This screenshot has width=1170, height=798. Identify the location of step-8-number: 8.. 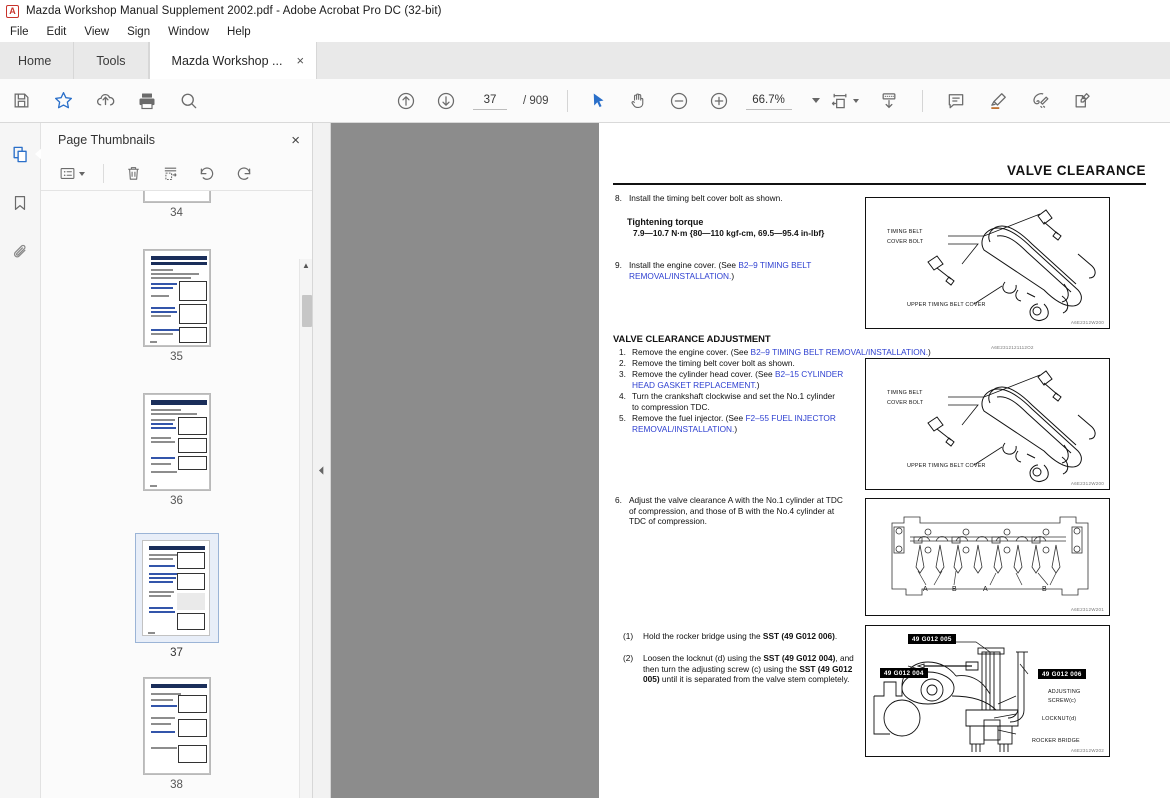
(618, 198).